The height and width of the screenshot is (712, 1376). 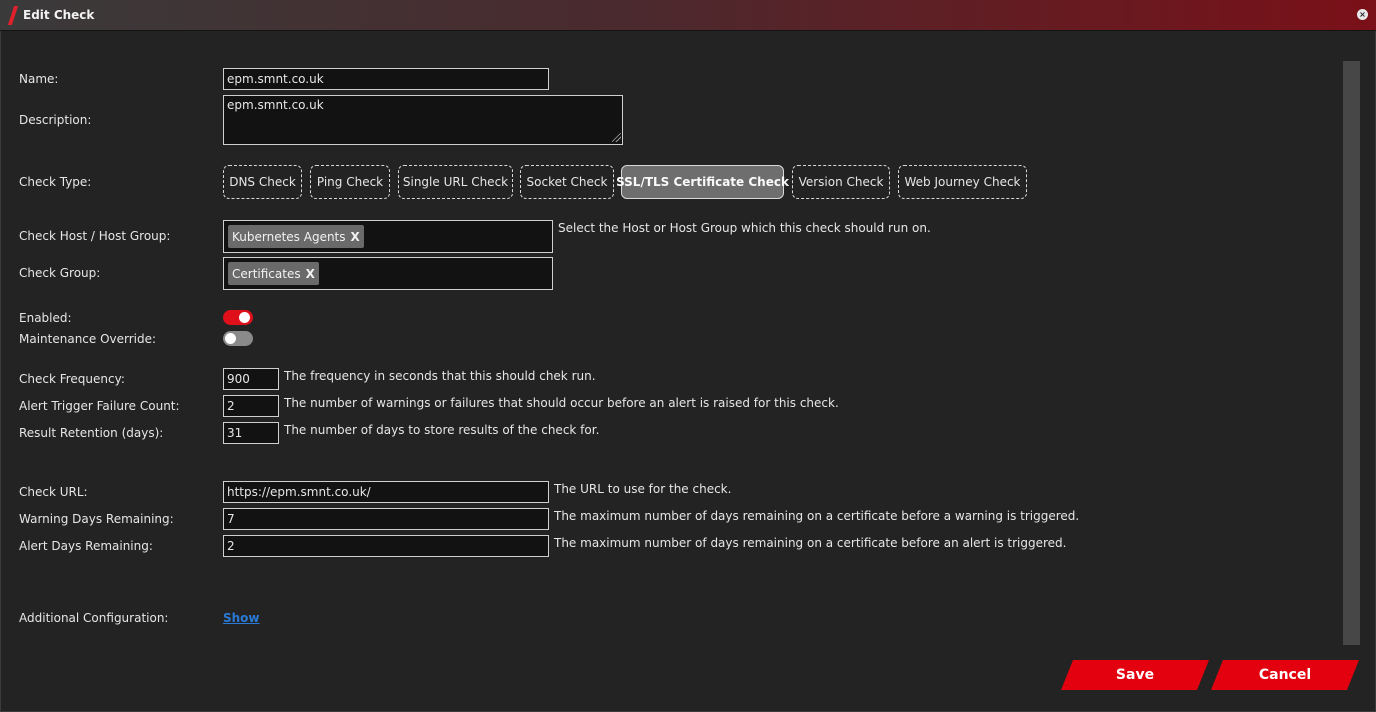 I want to click on alert-days-input, so click(x=386, y=546).